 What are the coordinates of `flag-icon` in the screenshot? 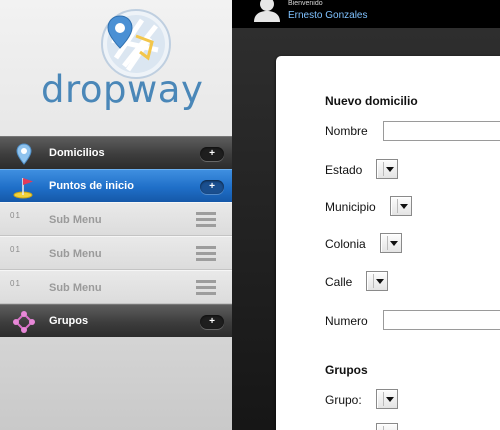 It's located at (23, 188).